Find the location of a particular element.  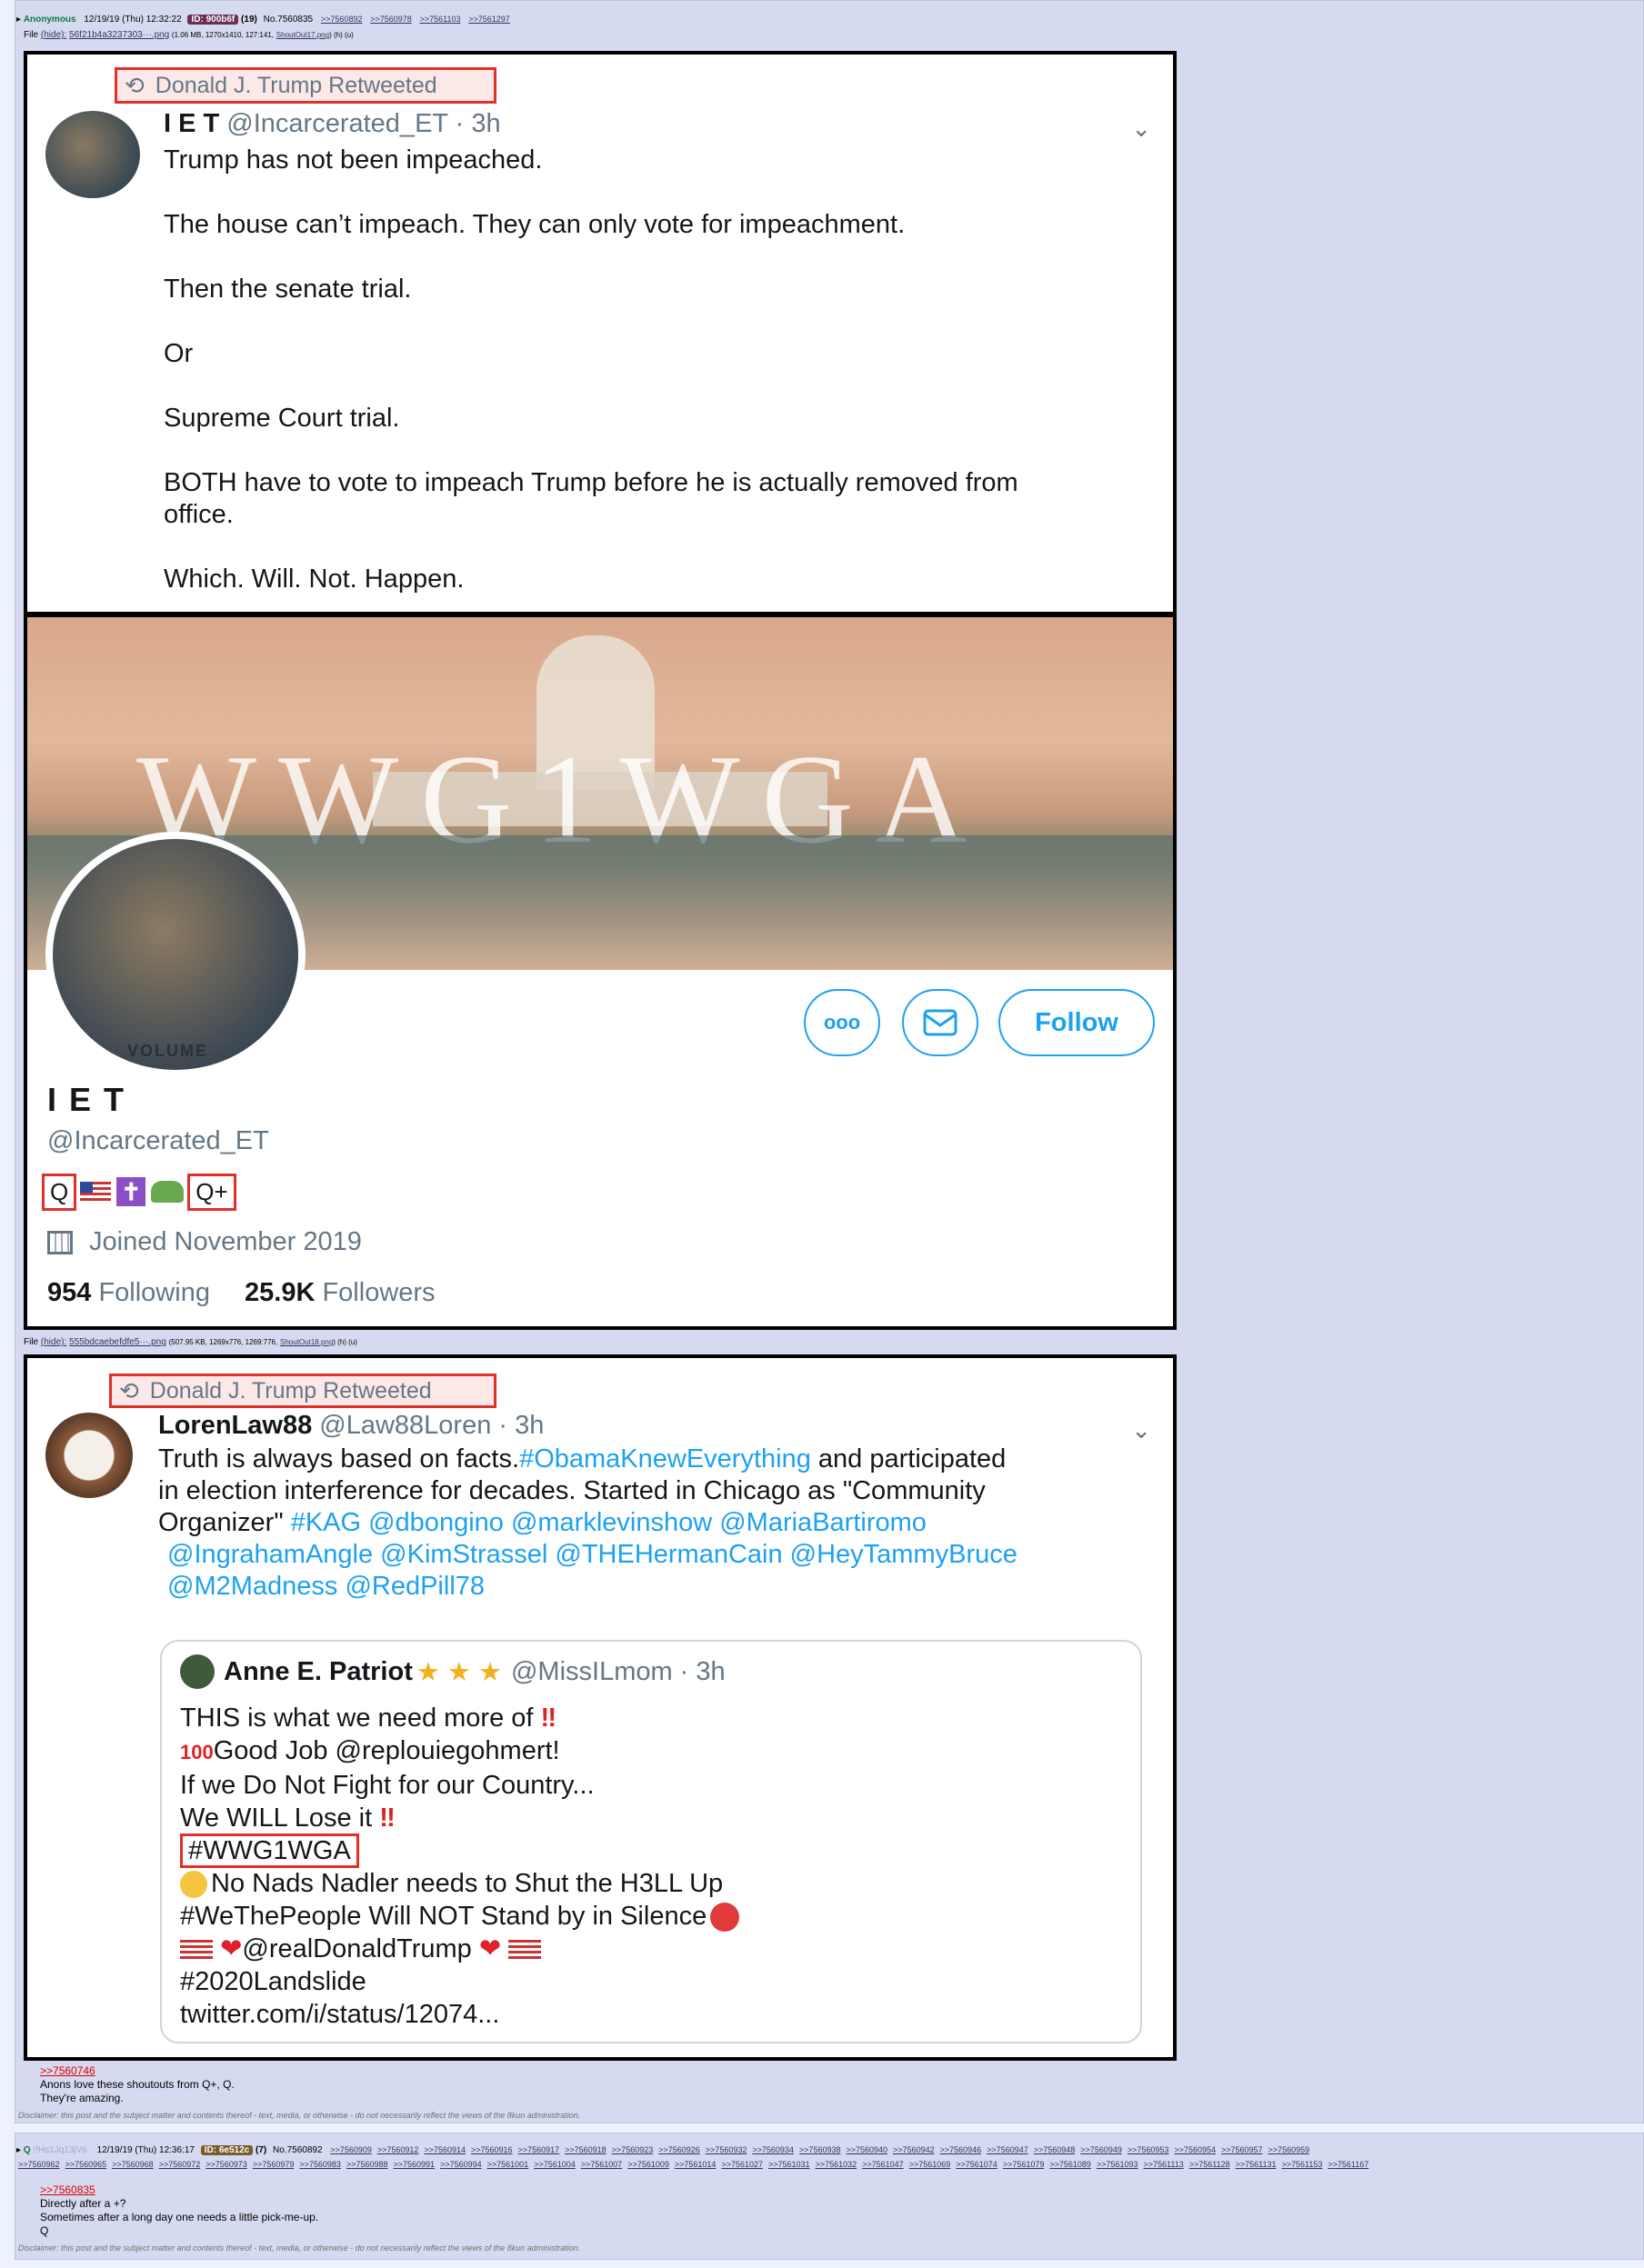

backlink: >>7561027 is located at coordinates (742, 2164).